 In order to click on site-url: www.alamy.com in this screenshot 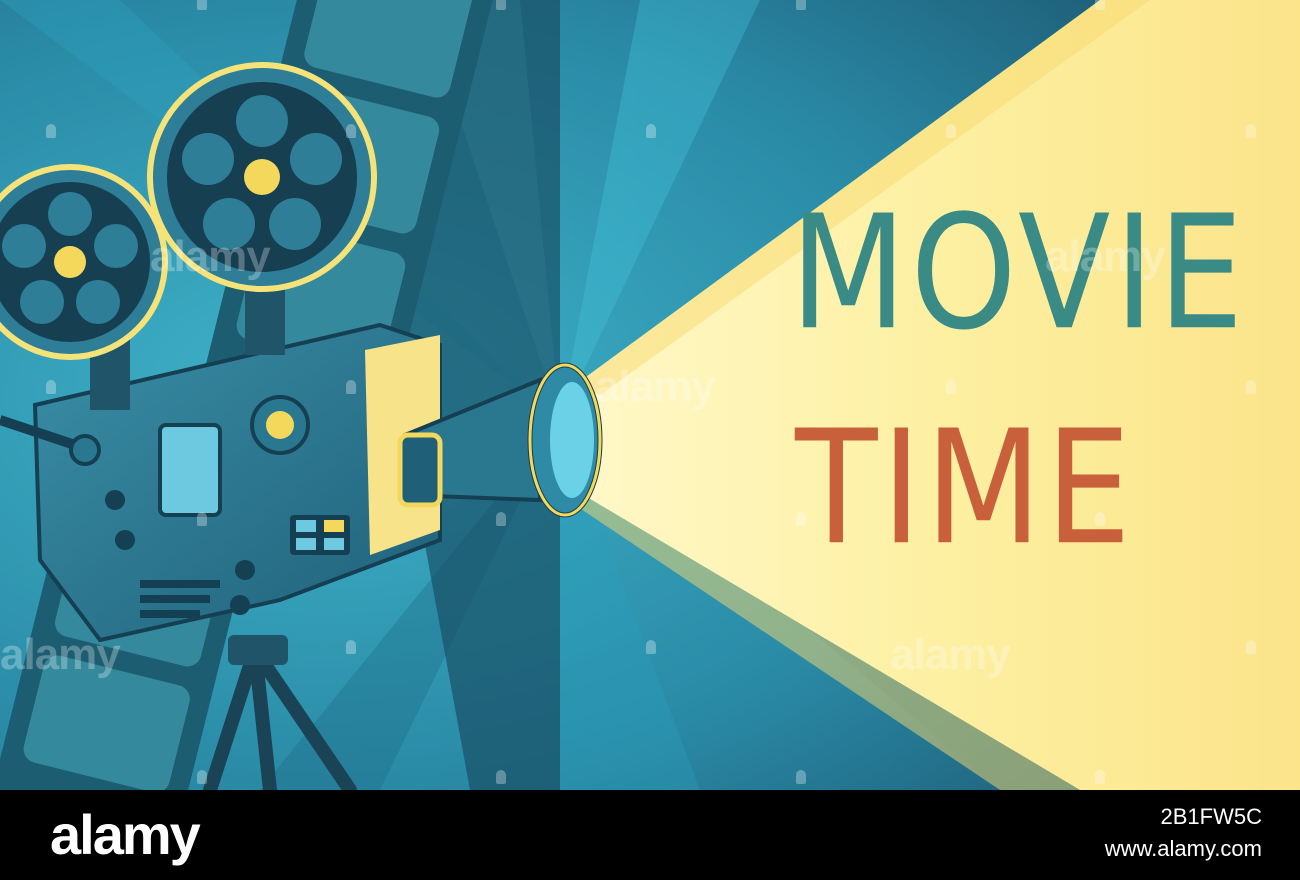, I will do `click(1183, 849)`.